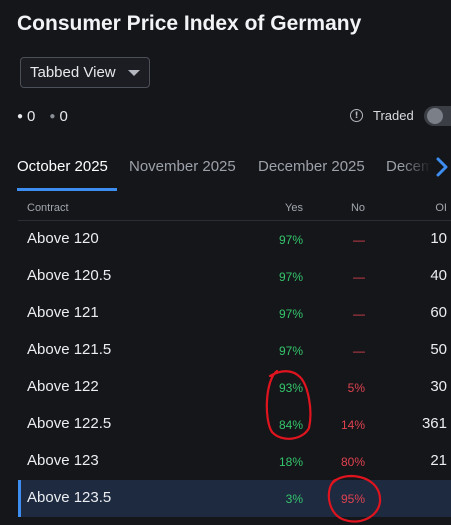  What do you see at coordinates (234, 208) in the screenshot?
I see `table-header: Contract Yes No OI` at bounding box center [234, 208].